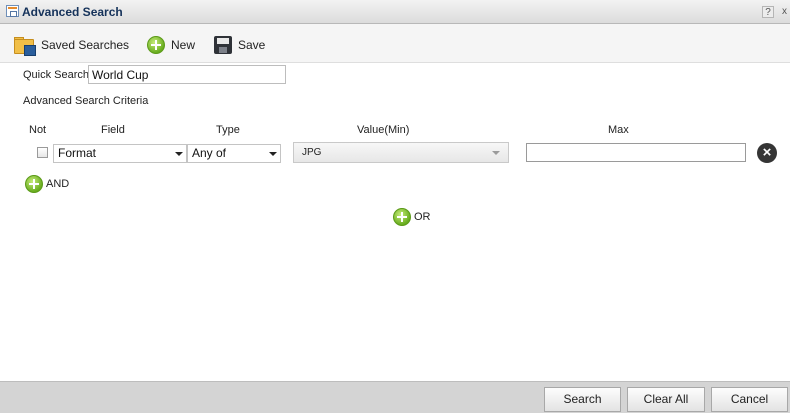  Describe the element at coordinates (58, 184) in the screenshot. I see `and-label: AND` at that location.